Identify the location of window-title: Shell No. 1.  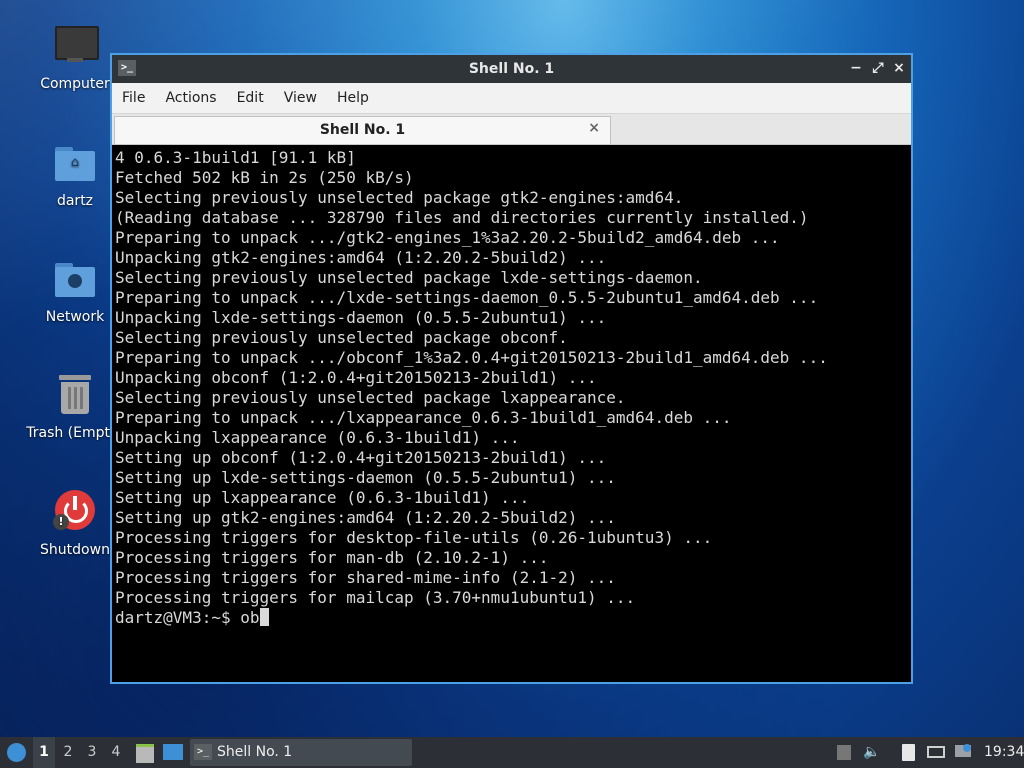
(511, 69).